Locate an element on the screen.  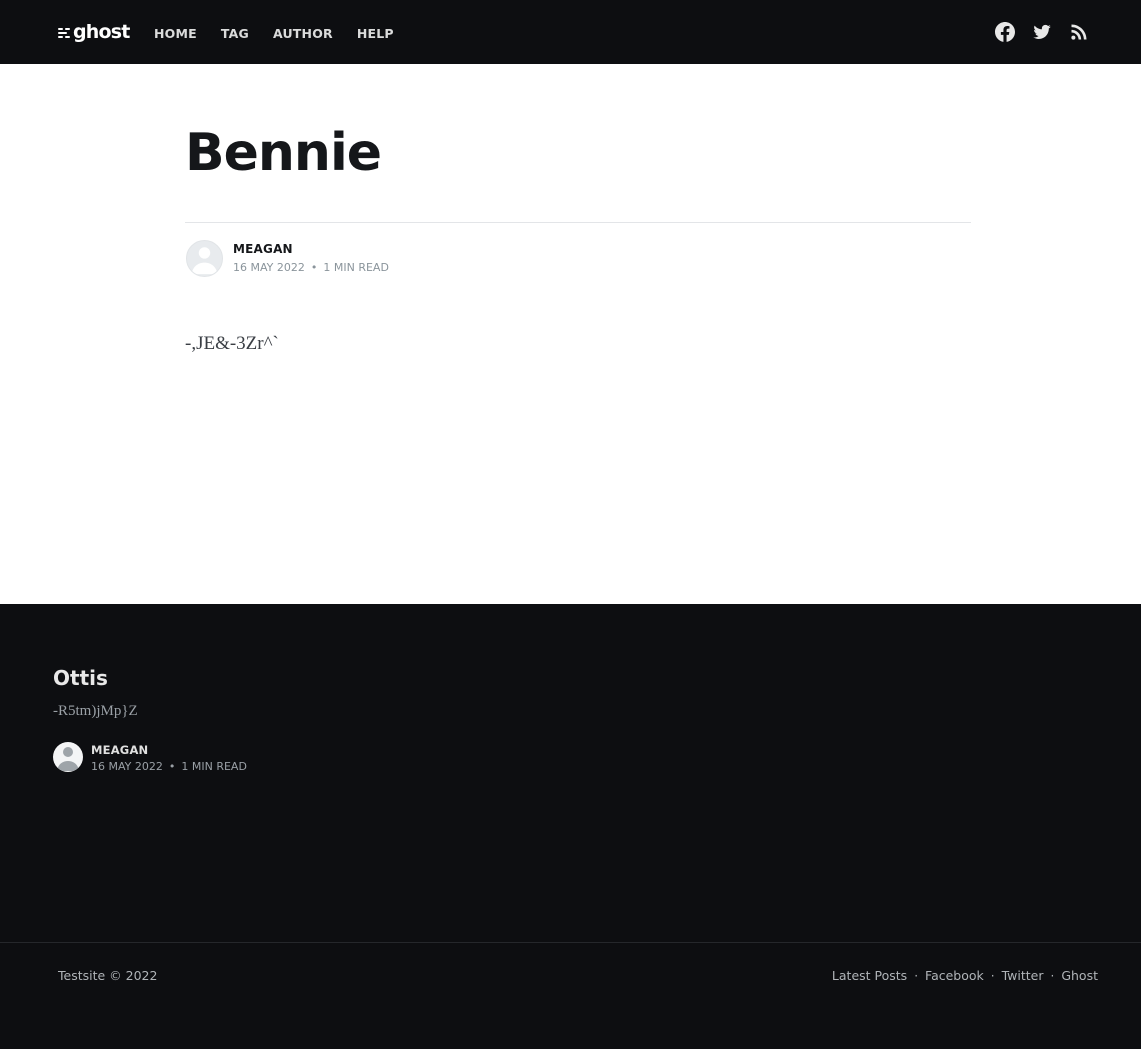
nav-item-home: HOME is located at coordinates (175, 33).